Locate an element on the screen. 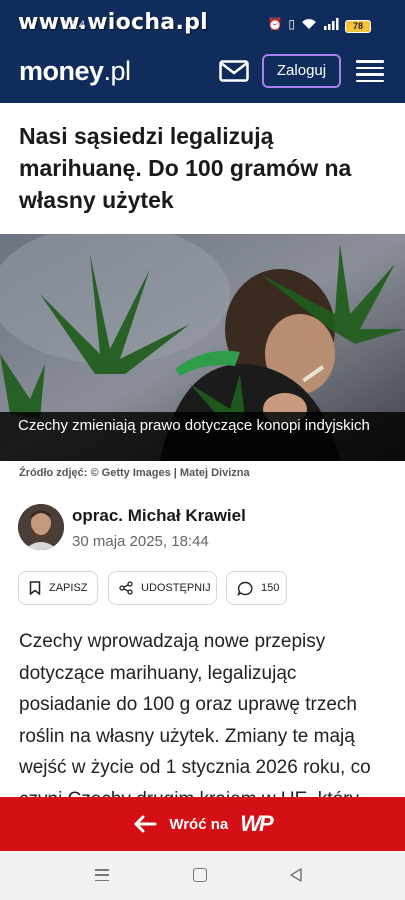 The width and height of the screenshot is (405, 900). bookmark-icon is located at coordinates (35, 588).